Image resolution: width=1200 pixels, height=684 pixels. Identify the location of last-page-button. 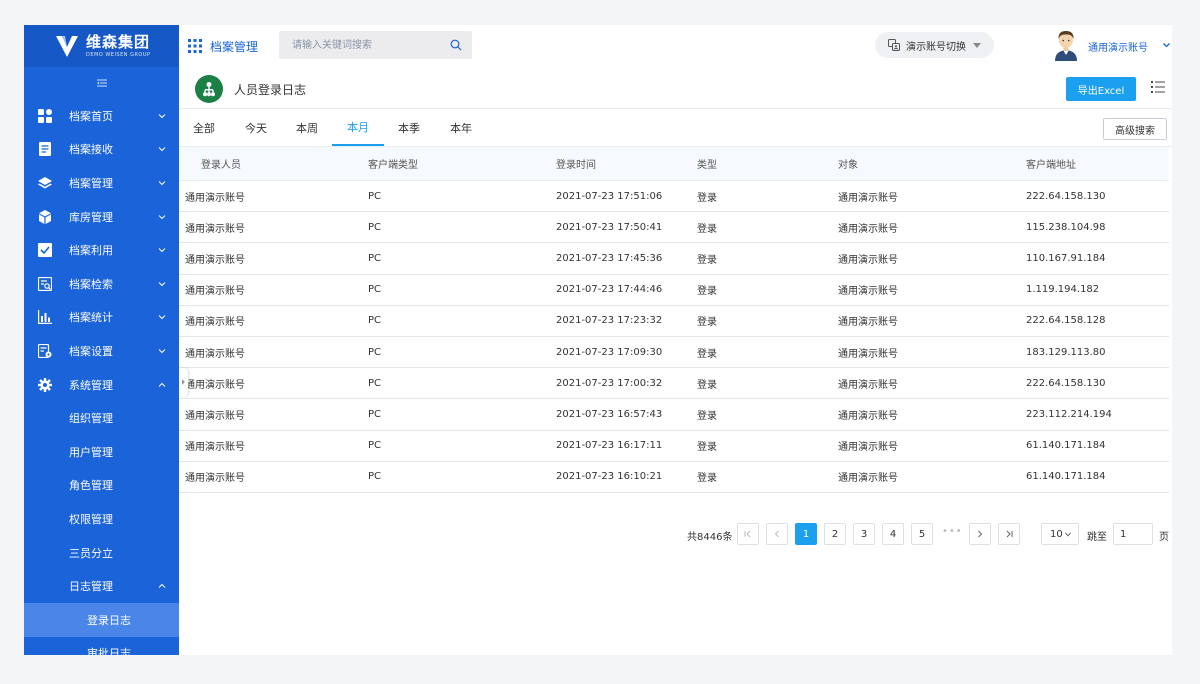
(1009, 534).